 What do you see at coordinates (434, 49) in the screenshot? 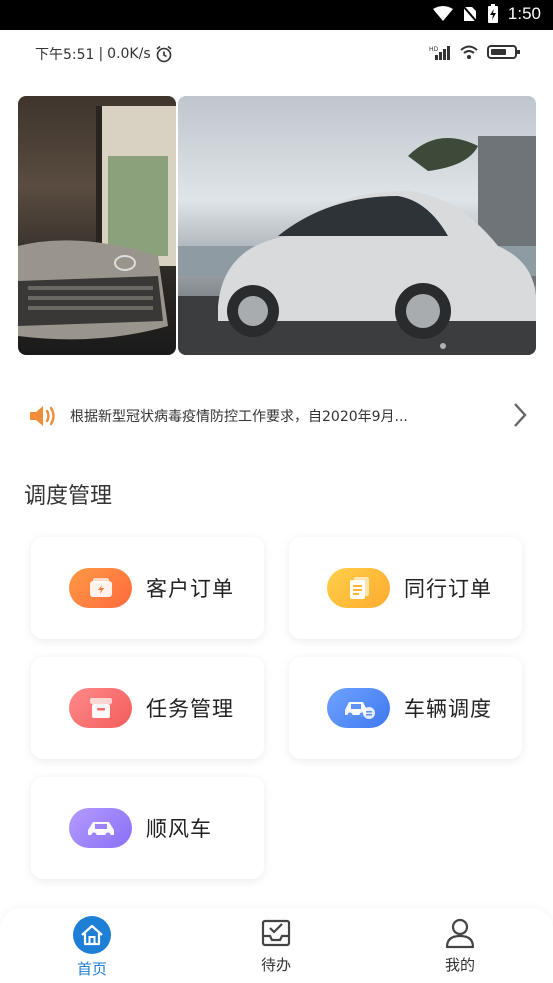
I see `svg-text: HD` at bounding box center [434, 49].